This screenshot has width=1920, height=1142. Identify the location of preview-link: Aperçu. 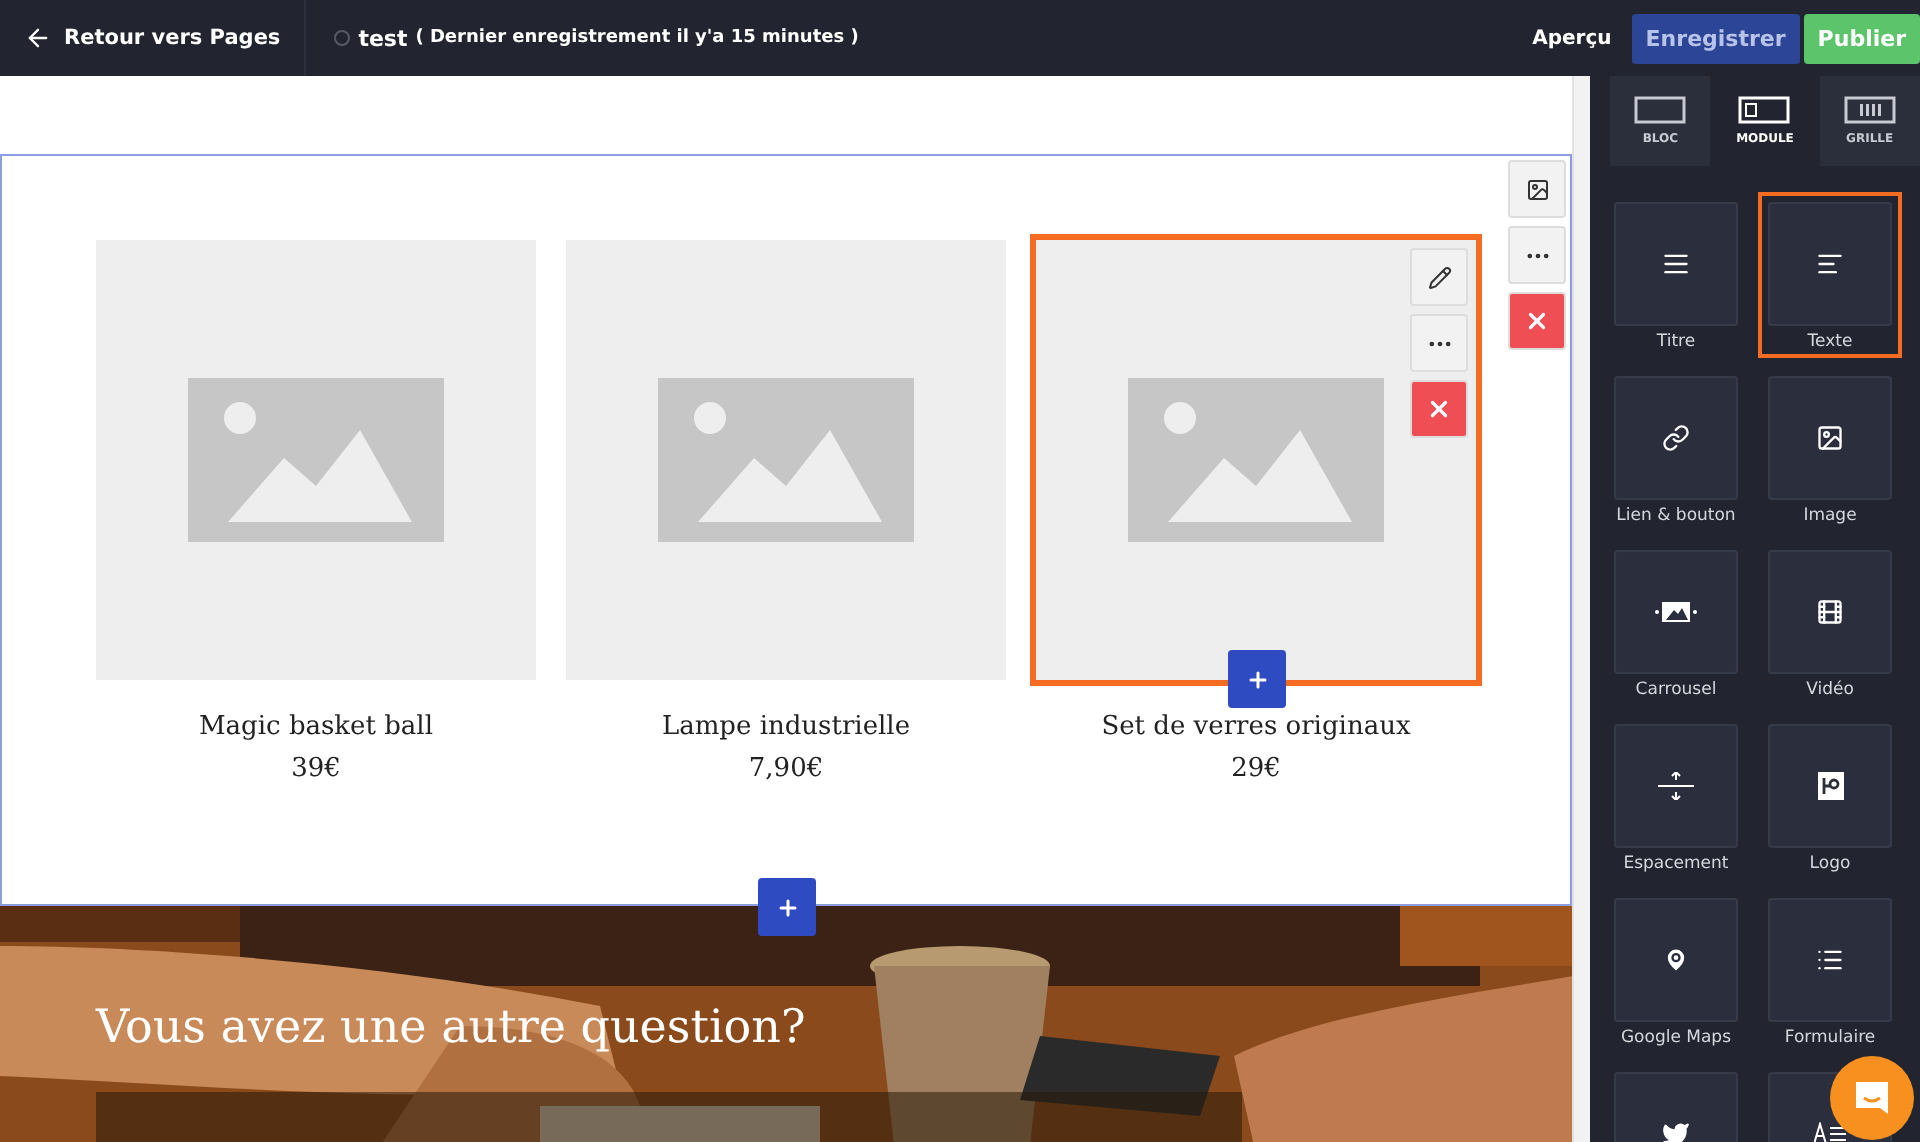
(1572, 38).